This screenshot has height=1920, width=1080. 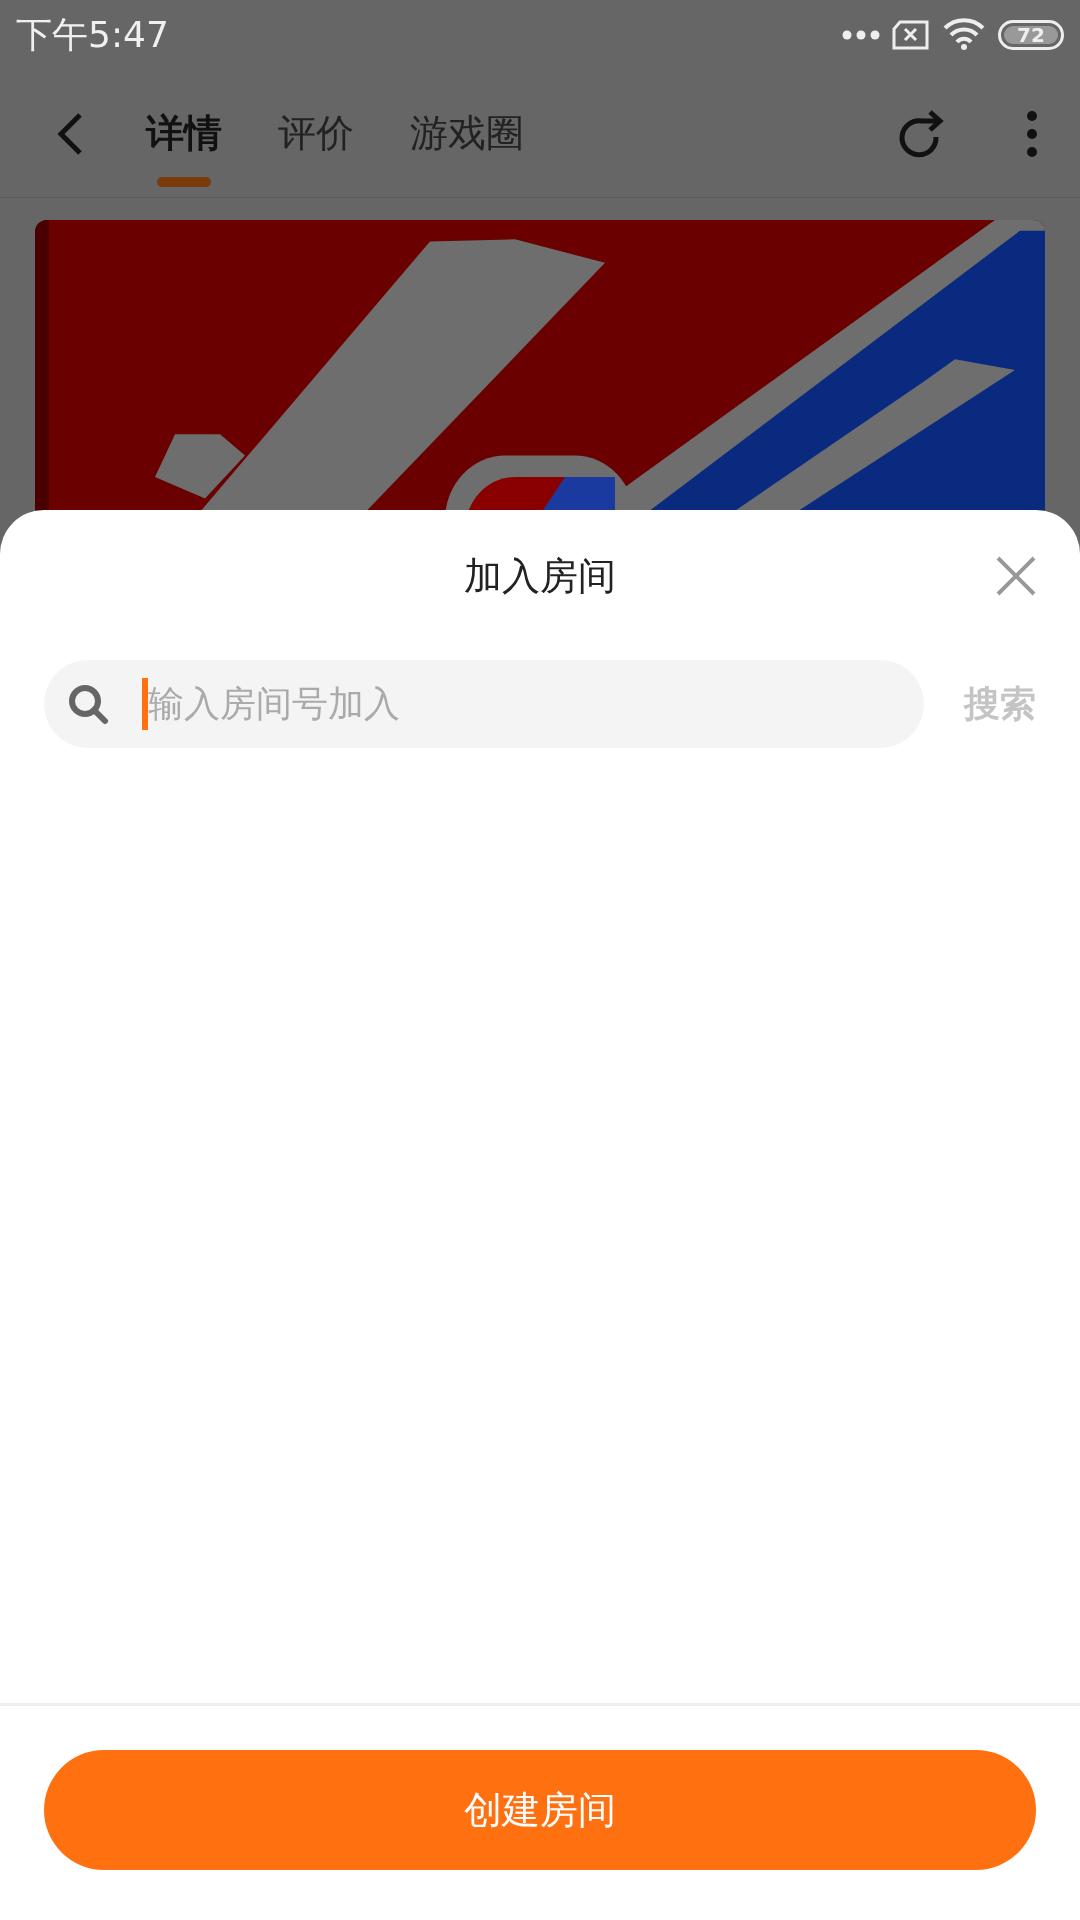 I want to click on tab: 游戏圈, so click(x=467, y=133).